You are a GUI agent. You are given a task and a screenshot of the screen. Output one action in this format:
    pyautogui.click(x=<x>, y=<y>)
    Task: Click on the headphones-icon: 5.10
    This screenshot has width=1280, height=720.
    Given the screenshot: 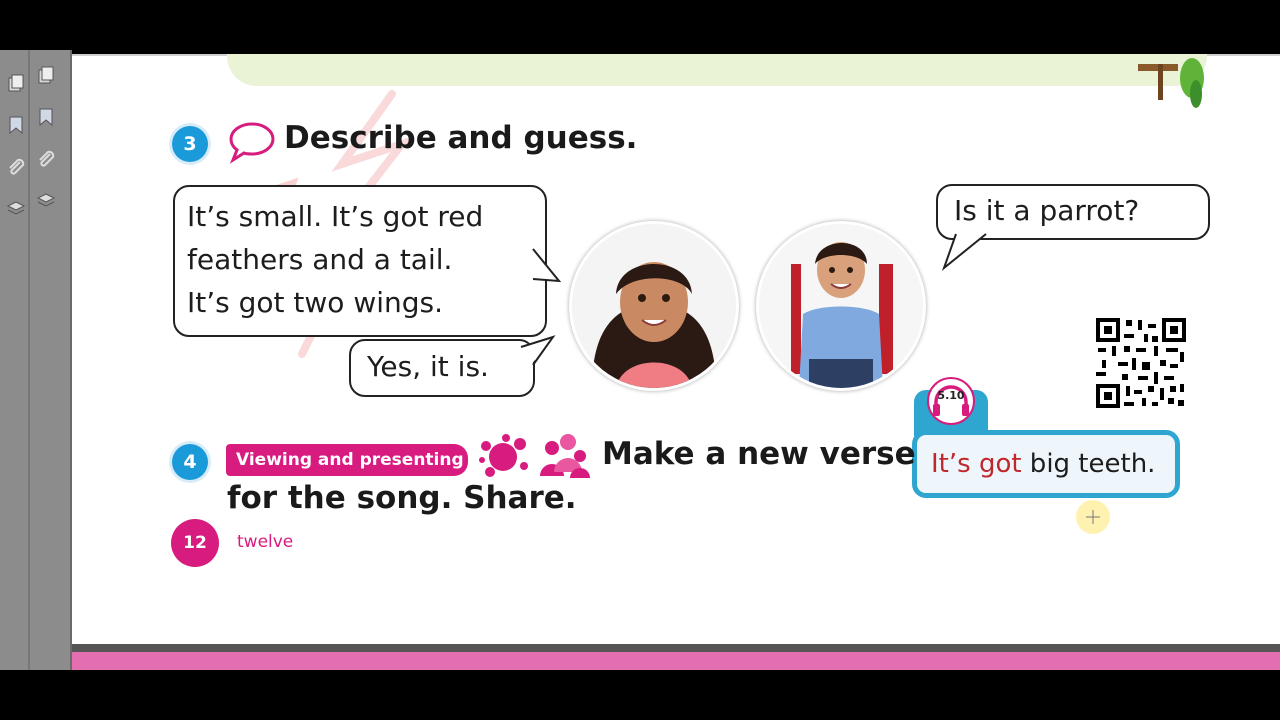 What is the action you would take?
    pyautogui.click(x=951, y=401)
    